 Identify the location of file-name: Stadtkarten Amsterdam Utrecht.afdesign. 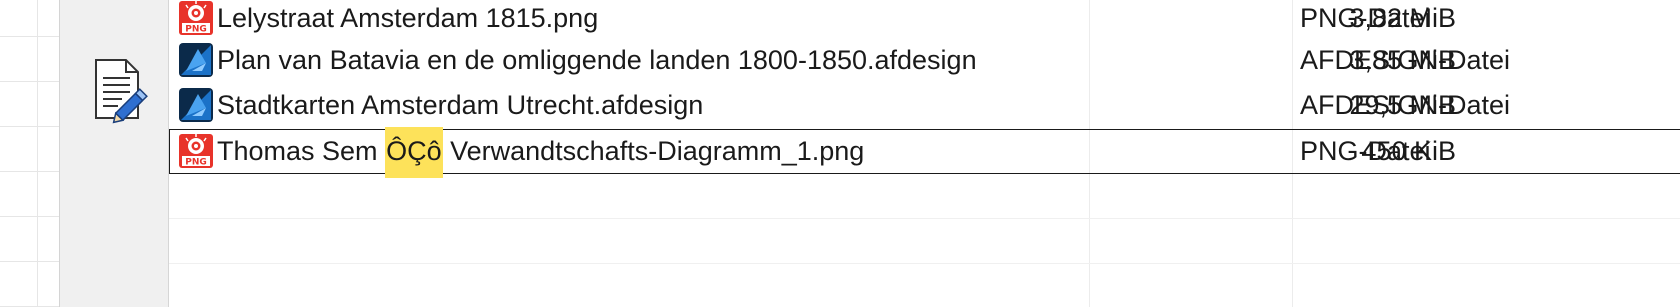
(460, 105).